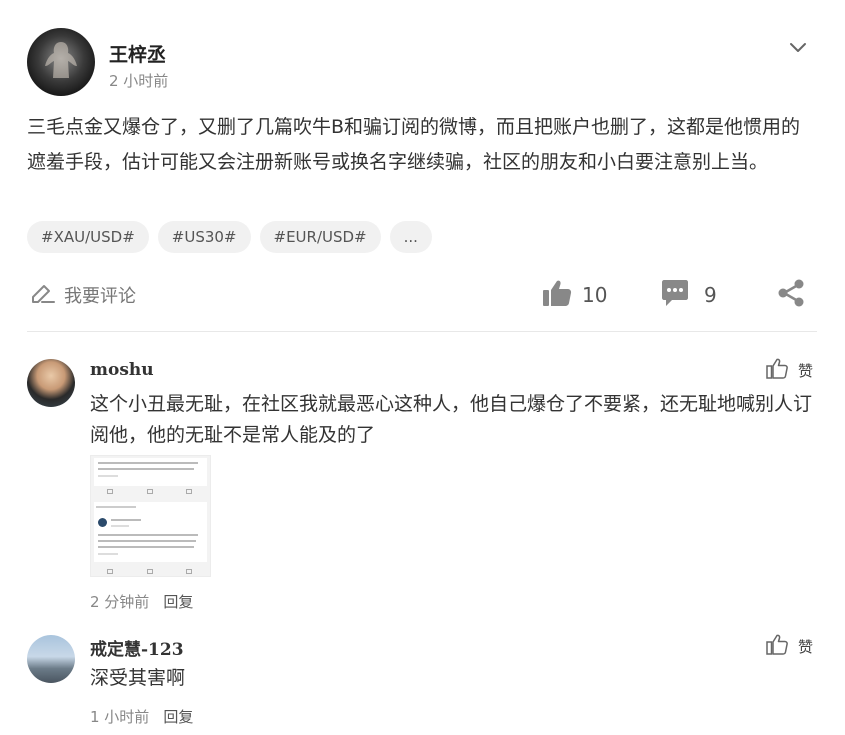  I want to click on like-button: 10, so click(574, 295).